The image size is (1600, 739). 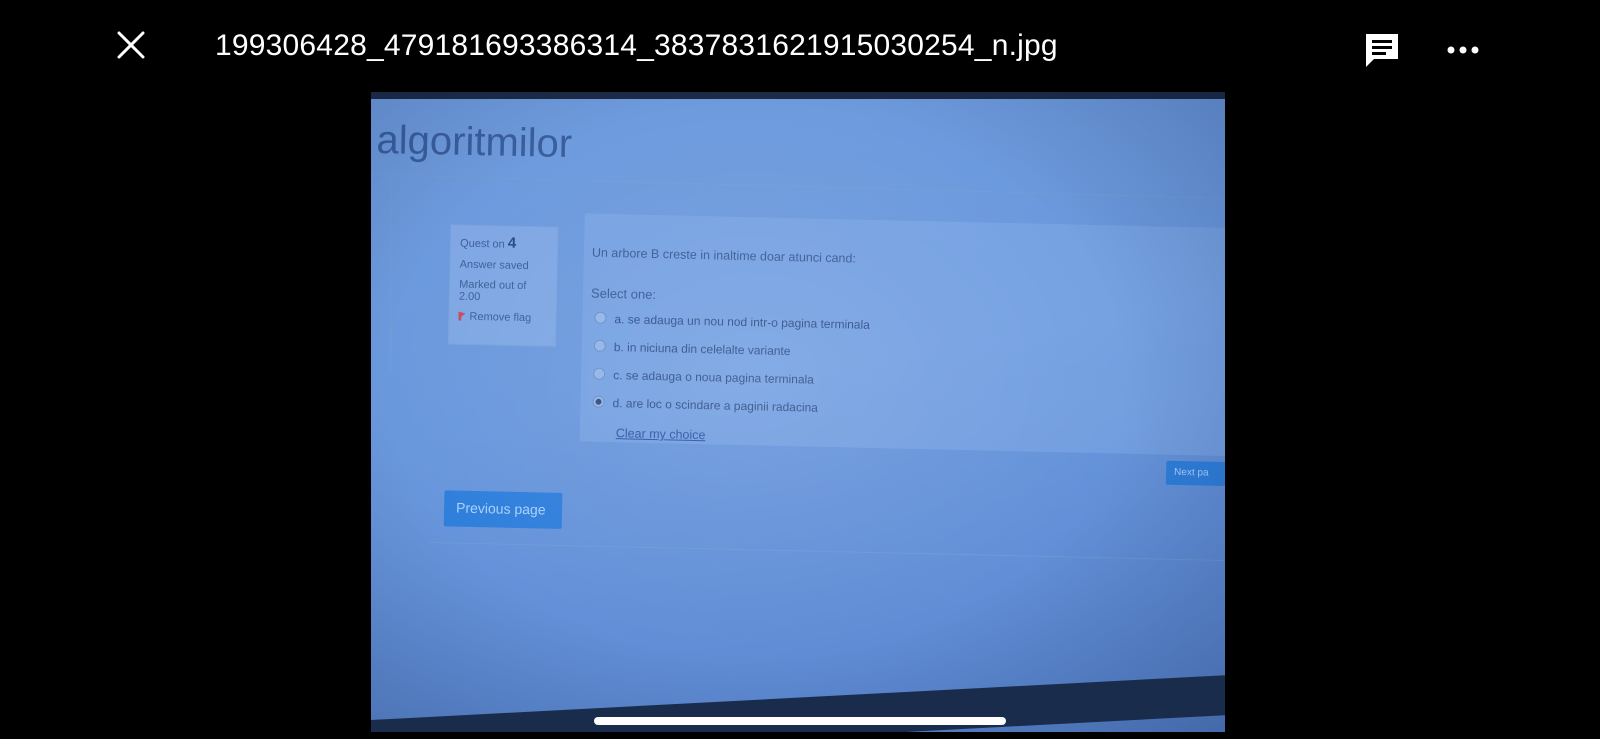 I want to click on monitor-bezel-top, so click(x=798, y=95).